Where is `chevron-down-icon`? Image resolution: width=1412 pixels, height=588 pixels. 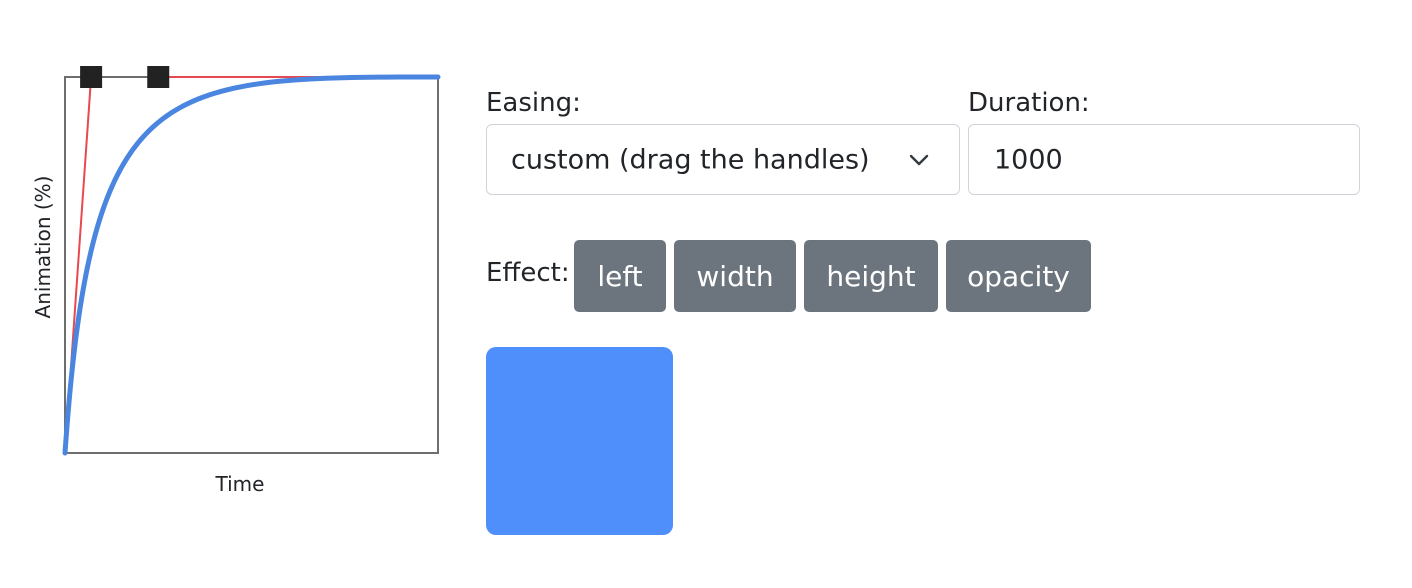
chevron-down-icon is located at coordinates (919, 159).